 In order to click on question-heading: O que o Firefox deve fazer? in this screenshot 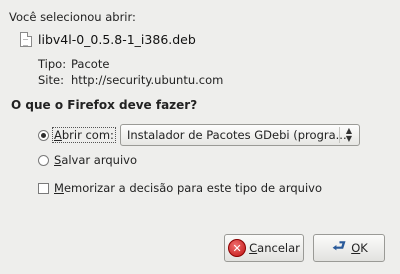, I will do `click(104, 105)`.